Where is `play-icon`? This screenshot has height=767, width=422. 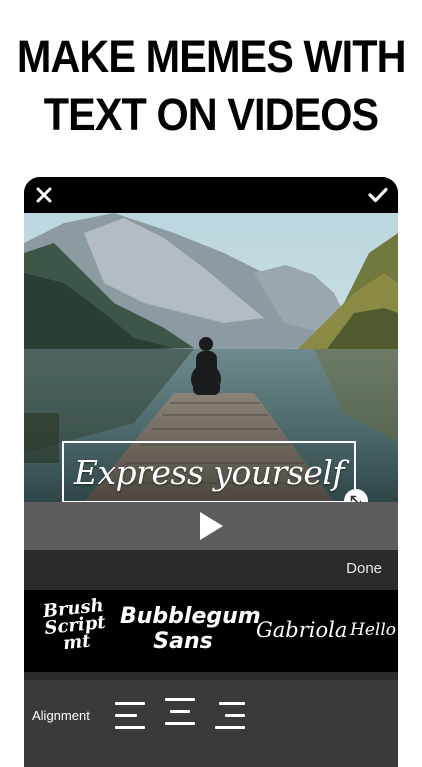
play-icon is located at coordinates (211, 526).